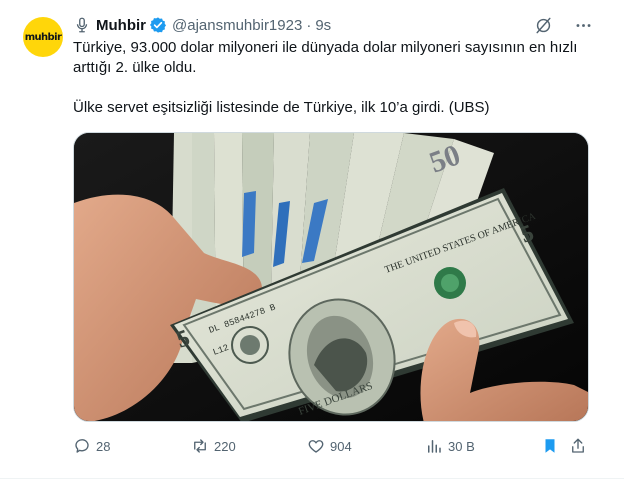 The height and width of the screenshot is (479, 624). Describe the element at coordinates (323, 25) in the screenshot. I see `tweet-time: 9s` at that location.